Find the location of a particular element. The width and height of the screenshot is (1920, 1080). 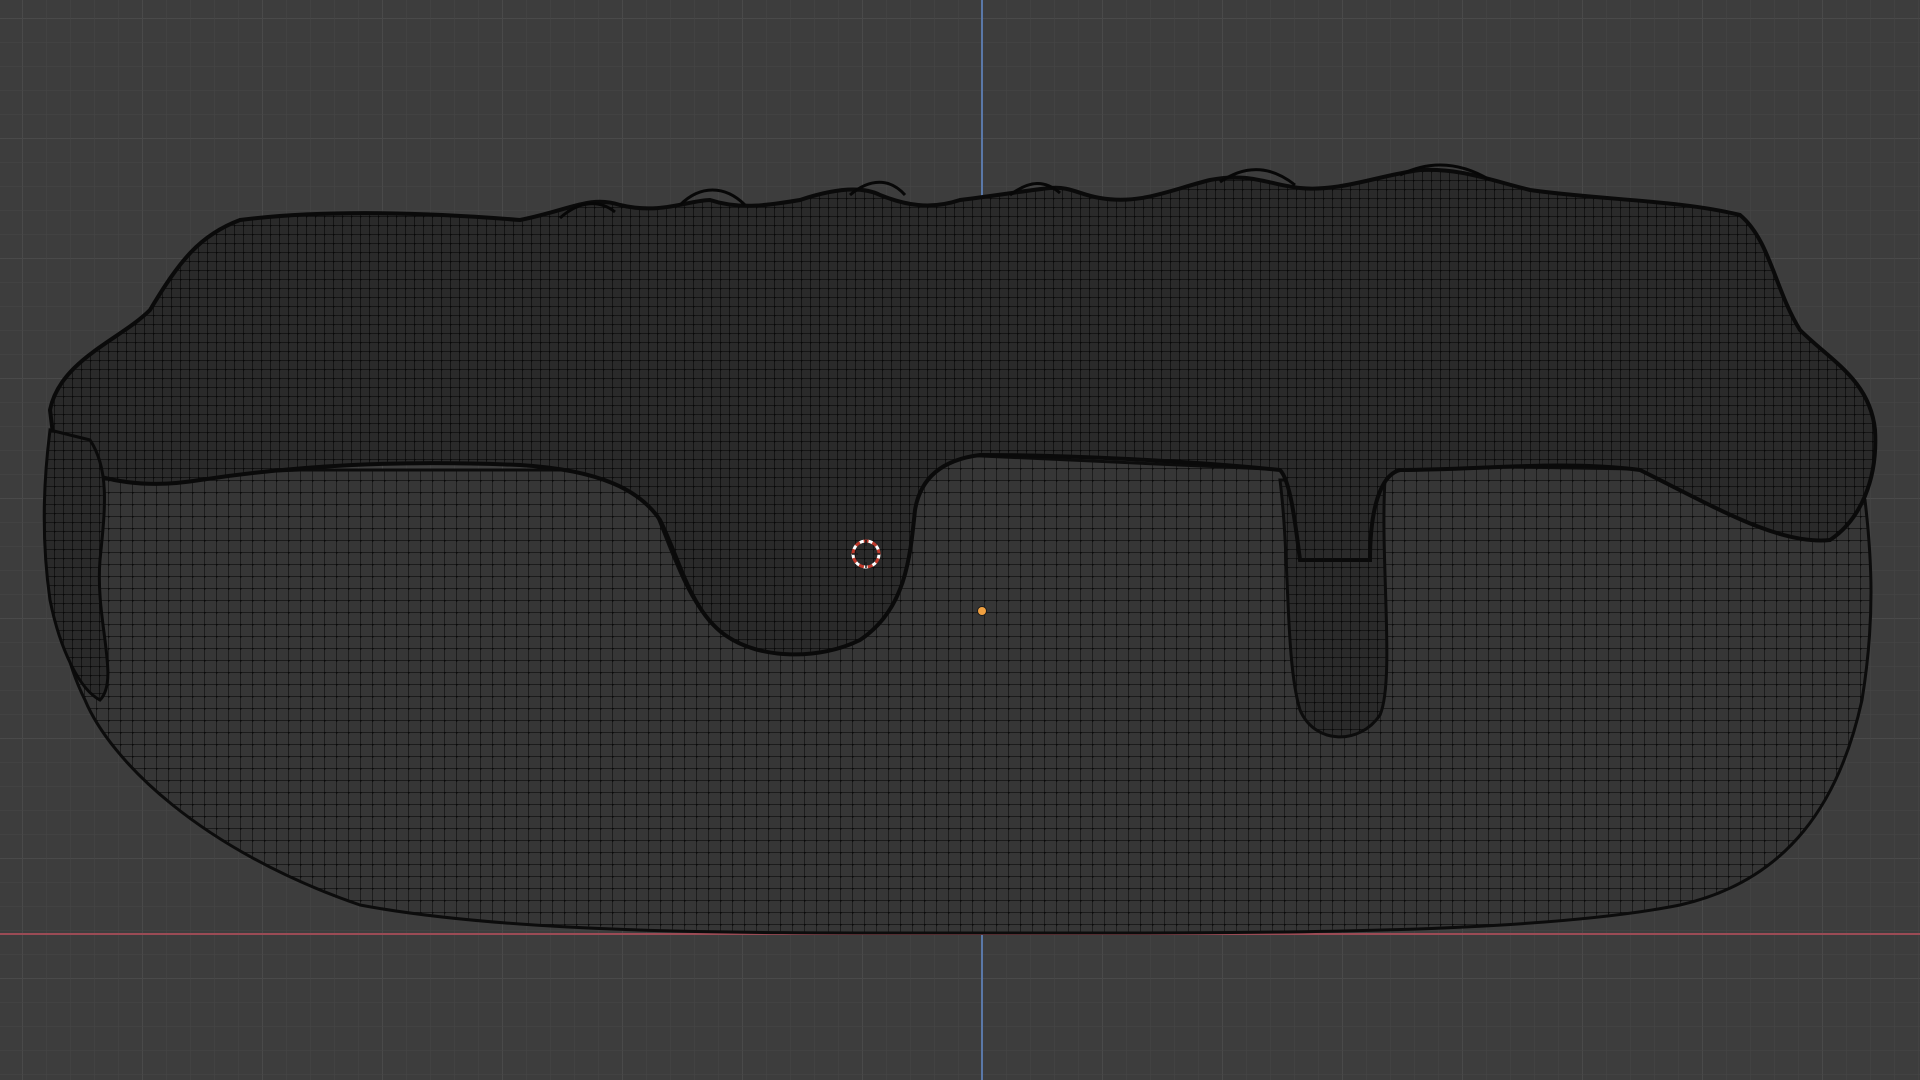

mesh-side-bulge-left is located at coordinates (76, 565).